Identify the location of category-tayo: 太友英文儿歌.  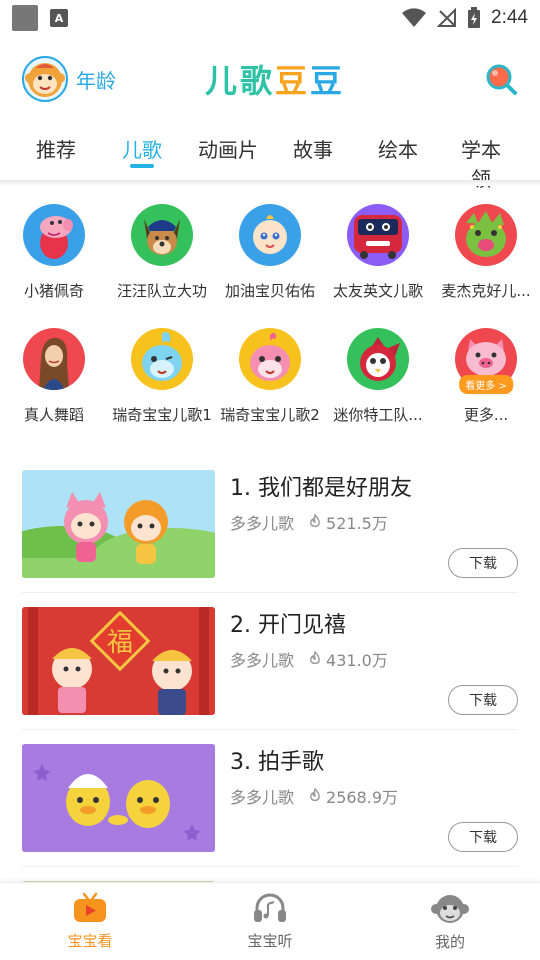
(378, 260).